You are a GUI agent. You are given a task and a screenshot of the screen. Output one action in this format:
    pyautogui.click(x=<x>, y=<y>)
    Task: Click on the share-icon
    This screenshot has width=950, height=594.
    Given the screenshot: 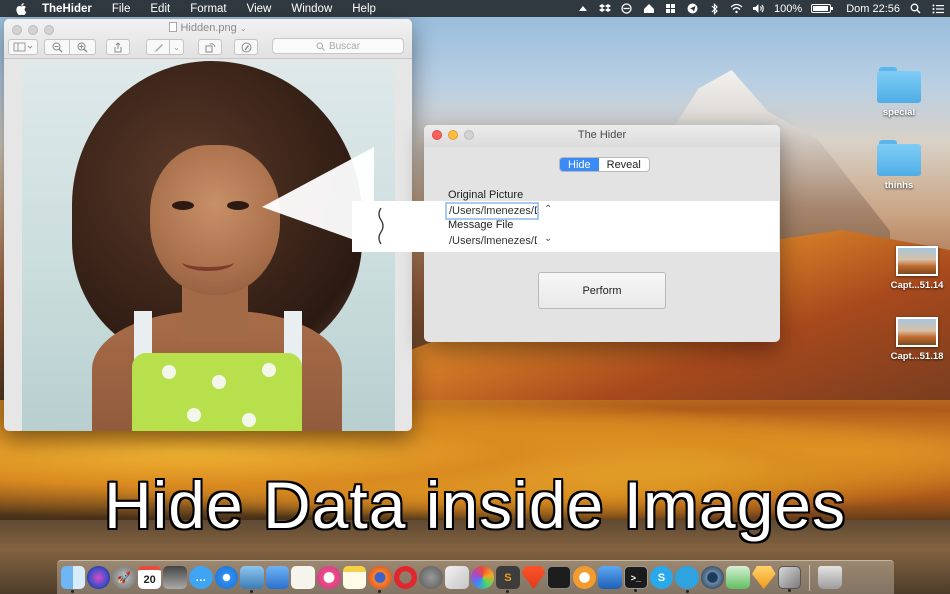 What is the action you would take?
    pyautogui.click(x=118, y=46)
    